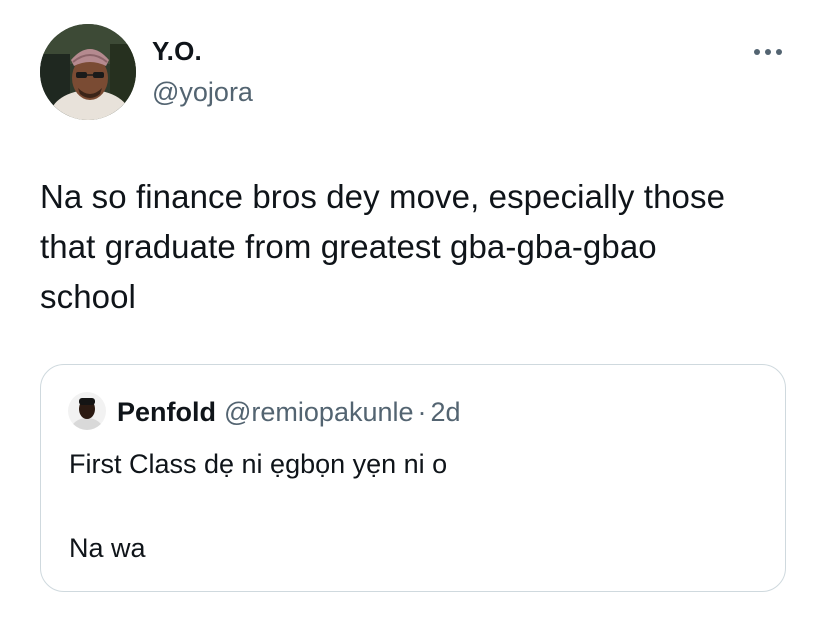 Image resolution: width=828 pixels, height=625 pixels. Describe the element at coordinates (177, 51) in the screenshot. I see `author-display-name: Y.O.` at that location.